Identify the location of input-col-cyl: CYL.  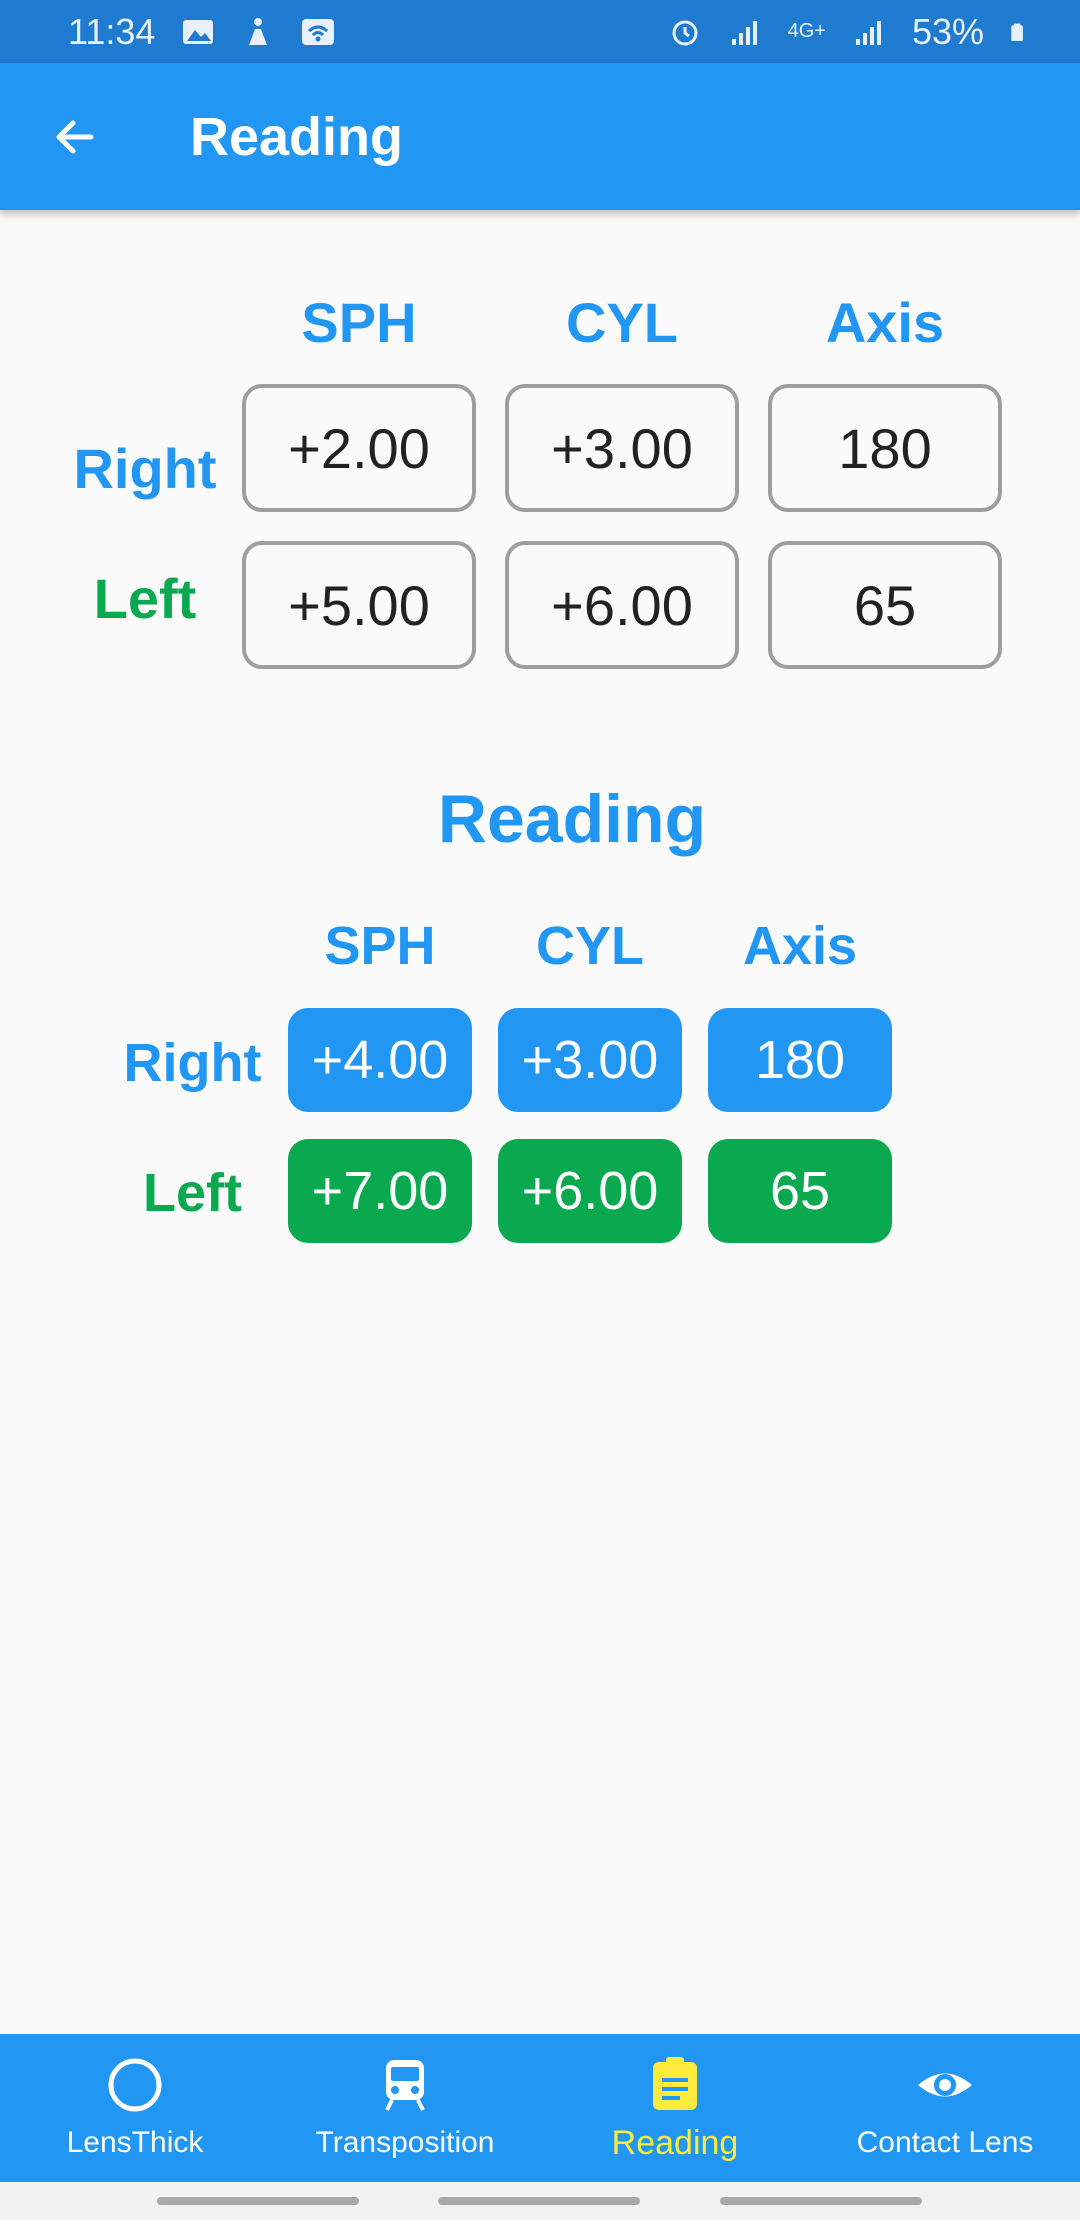
(622, 322).